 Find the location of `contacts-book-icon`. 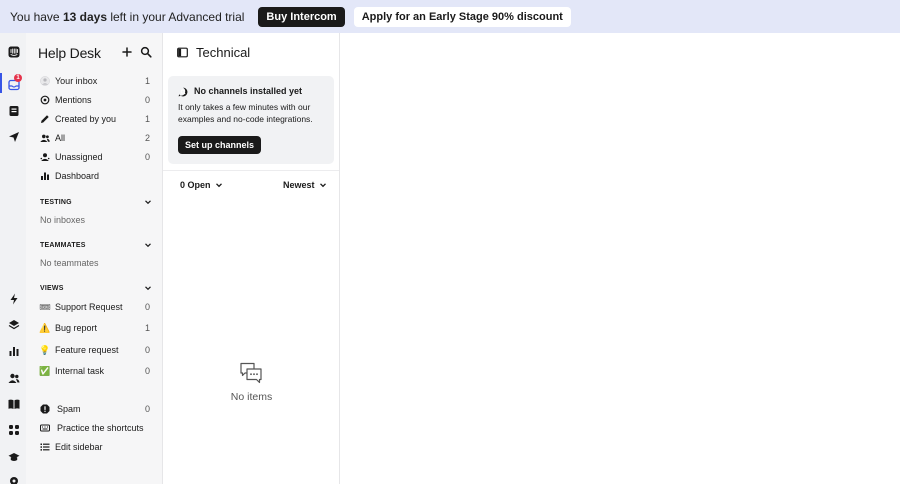

contacts-book-icon is located at coordinates (13, 110).